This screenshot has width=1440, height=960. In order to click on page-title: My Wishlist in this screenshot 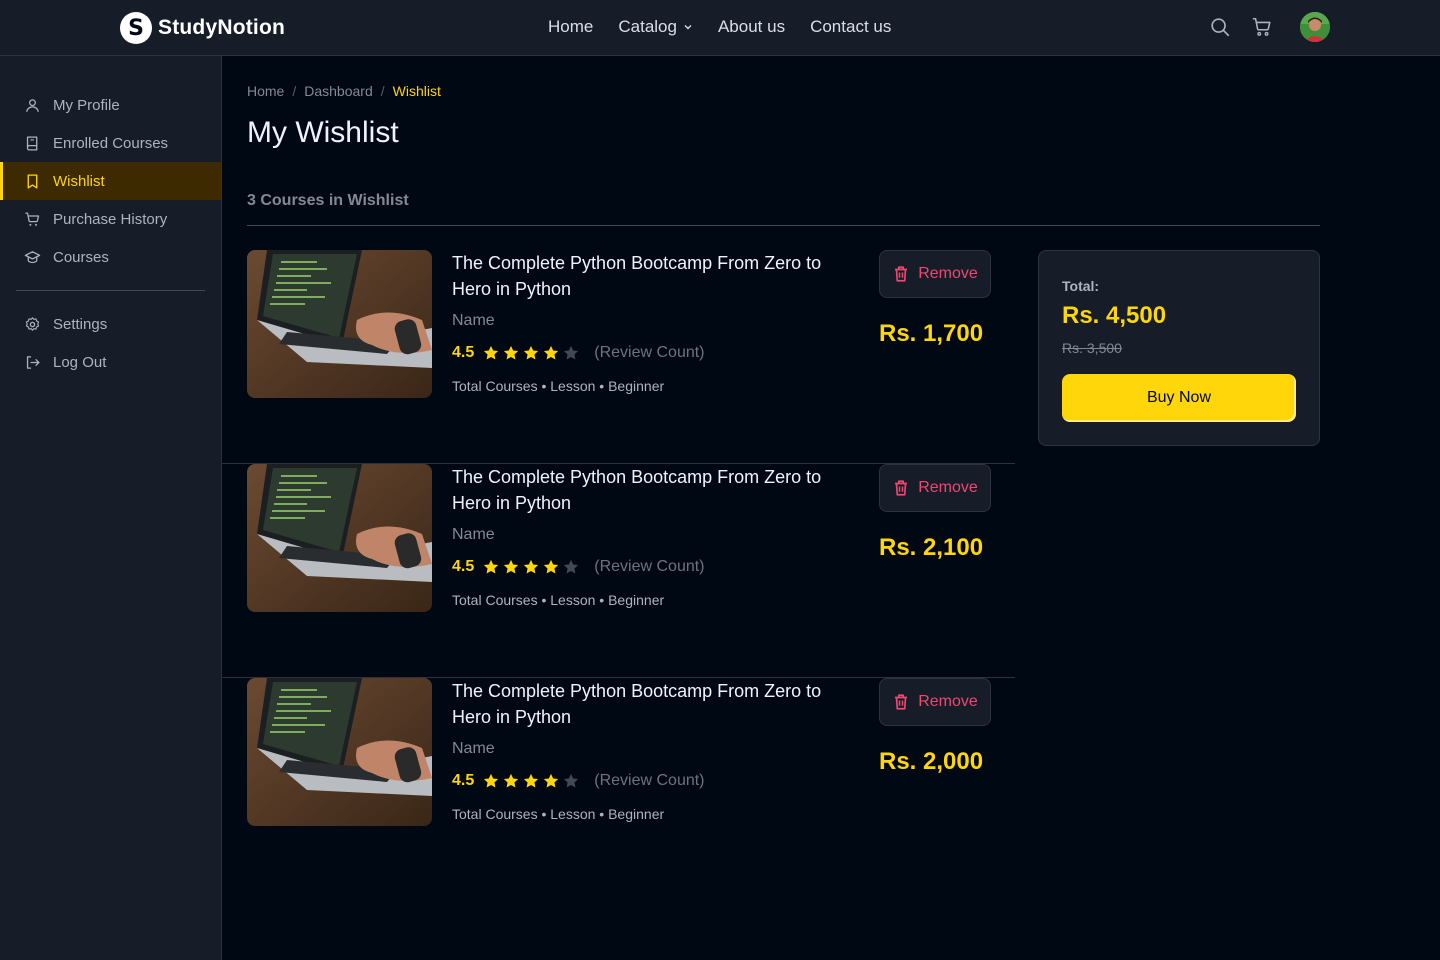, I will do `click(323, 132)`.